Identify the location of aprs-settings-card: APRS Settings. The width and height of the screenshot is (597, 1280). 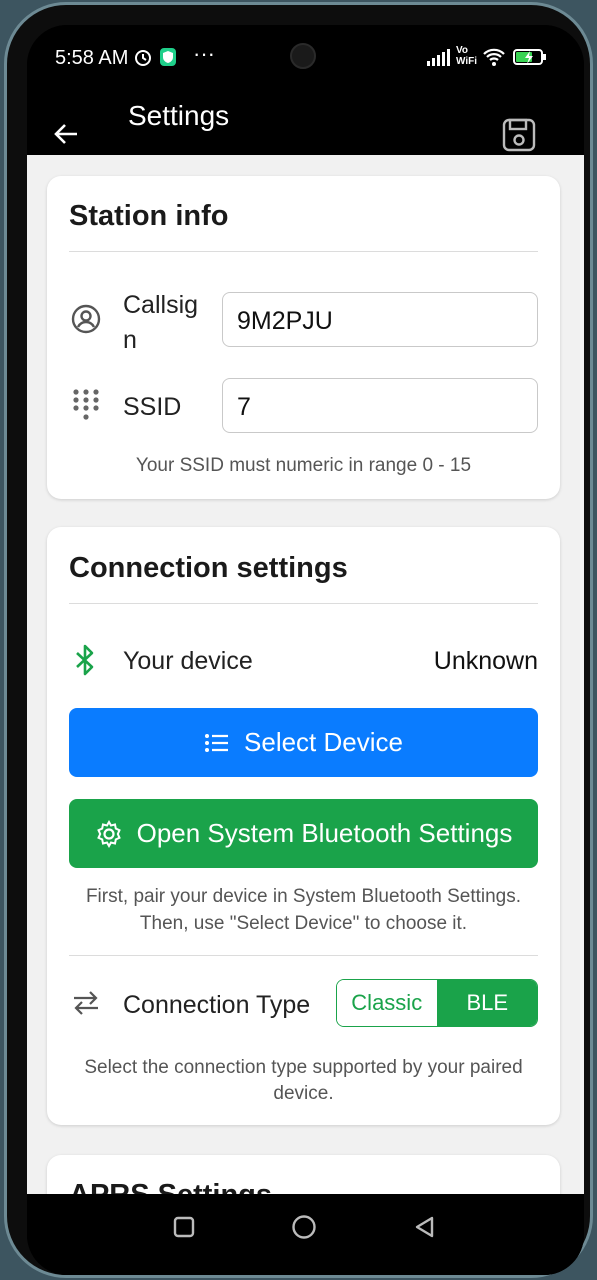
(303, 1174).